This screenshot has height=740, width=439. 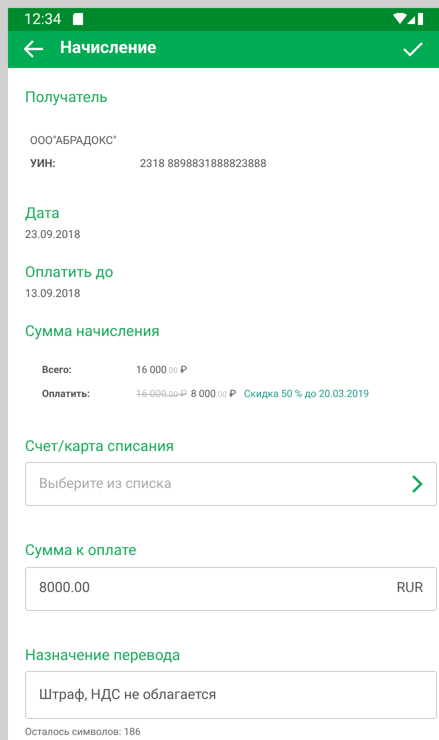 I want to click on confirm-button, so click(x=413, y=49).